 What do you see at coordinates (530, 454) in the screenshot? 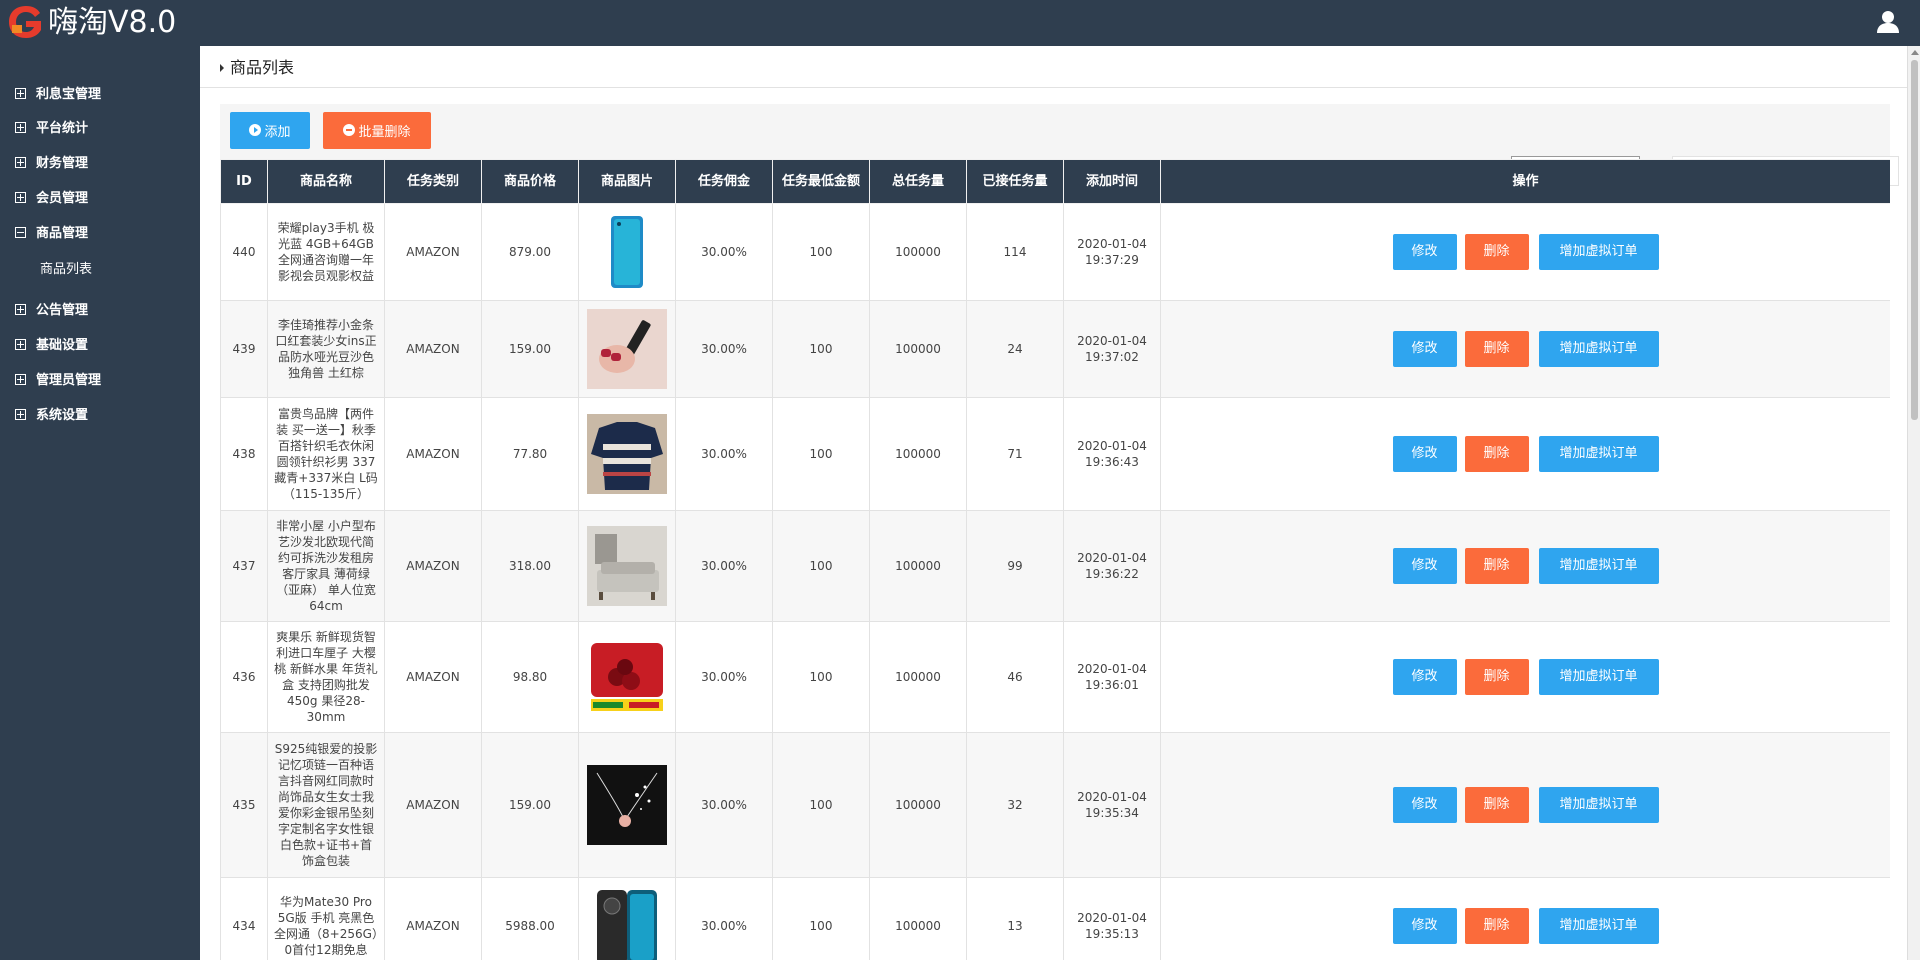
I see `cell-price: 77.80` at bounding box center [530, 454].